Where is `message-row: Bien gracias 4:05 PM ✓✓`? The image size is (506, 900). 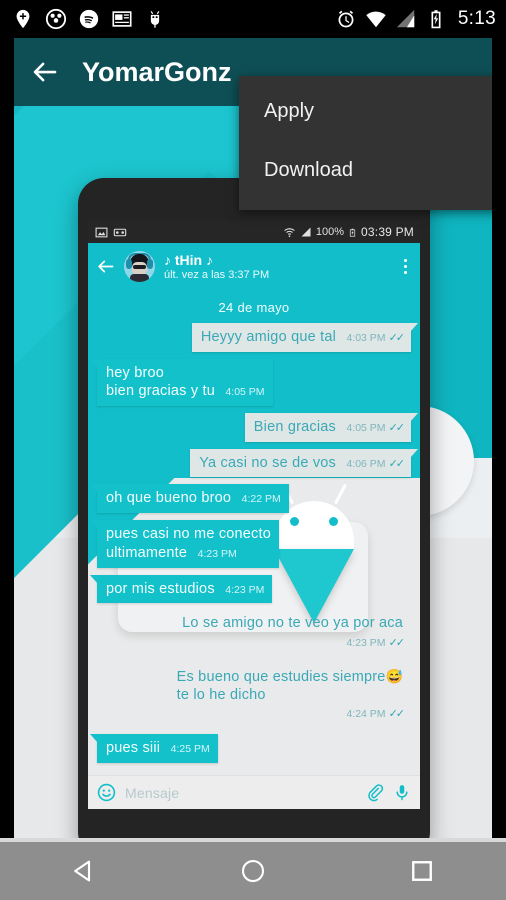 message-row: Bien gracias 4:05 PM ✓✓ is located at coordinates (257, 427).